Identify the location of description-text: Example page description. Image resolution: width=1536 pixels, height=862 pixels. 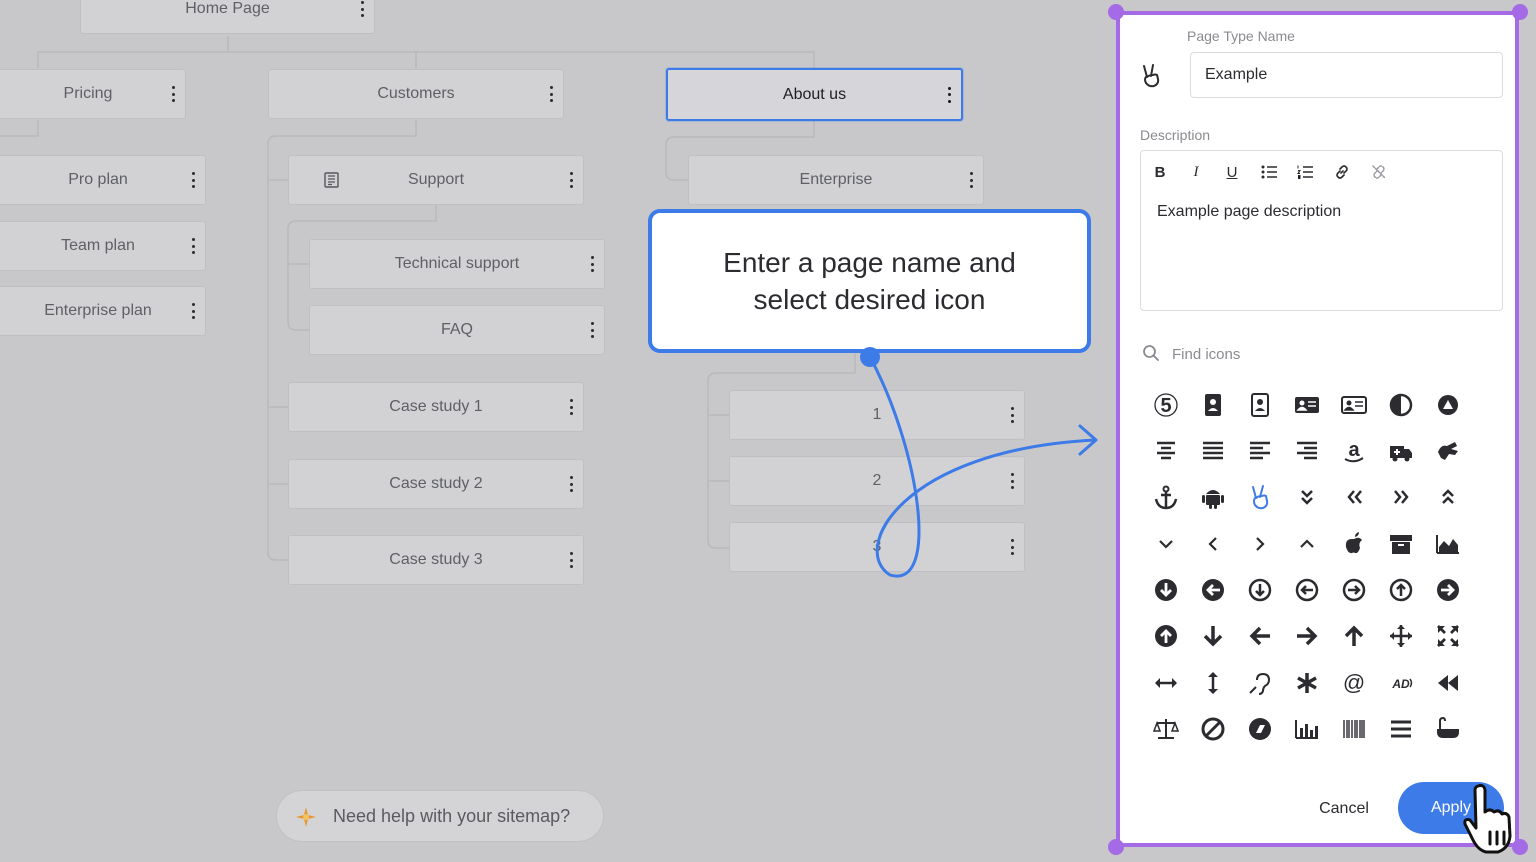
(1249, 212).